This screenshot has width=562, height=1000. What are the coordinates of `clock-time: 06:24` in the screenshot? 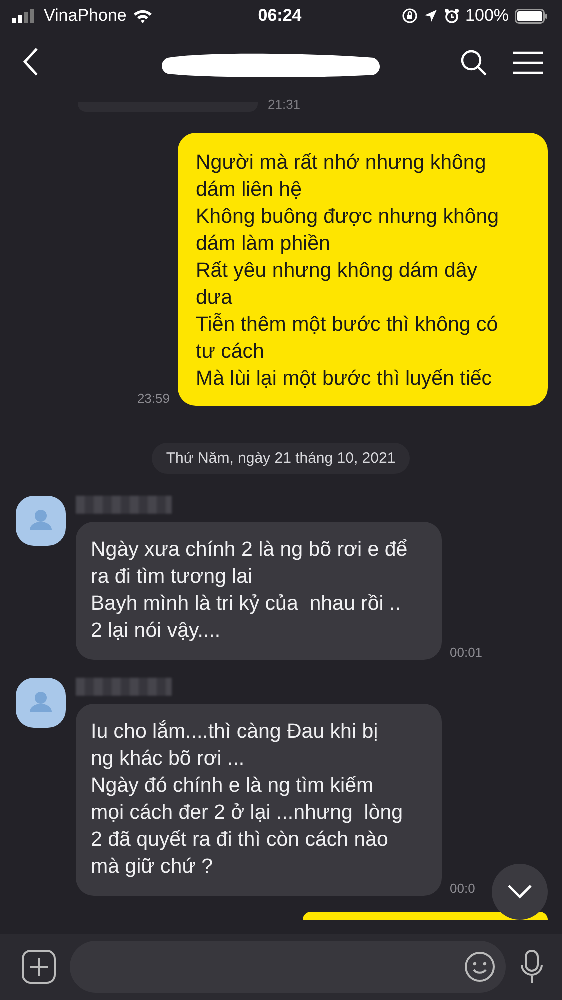 It's located at (280, 16).